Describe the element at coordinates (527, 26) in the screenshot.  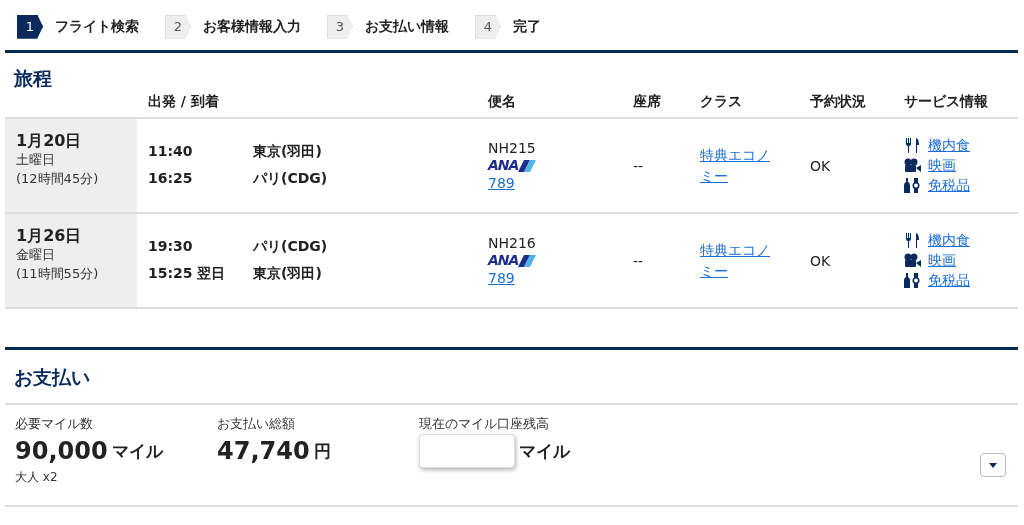
I see `step-label: 完了` at that location.